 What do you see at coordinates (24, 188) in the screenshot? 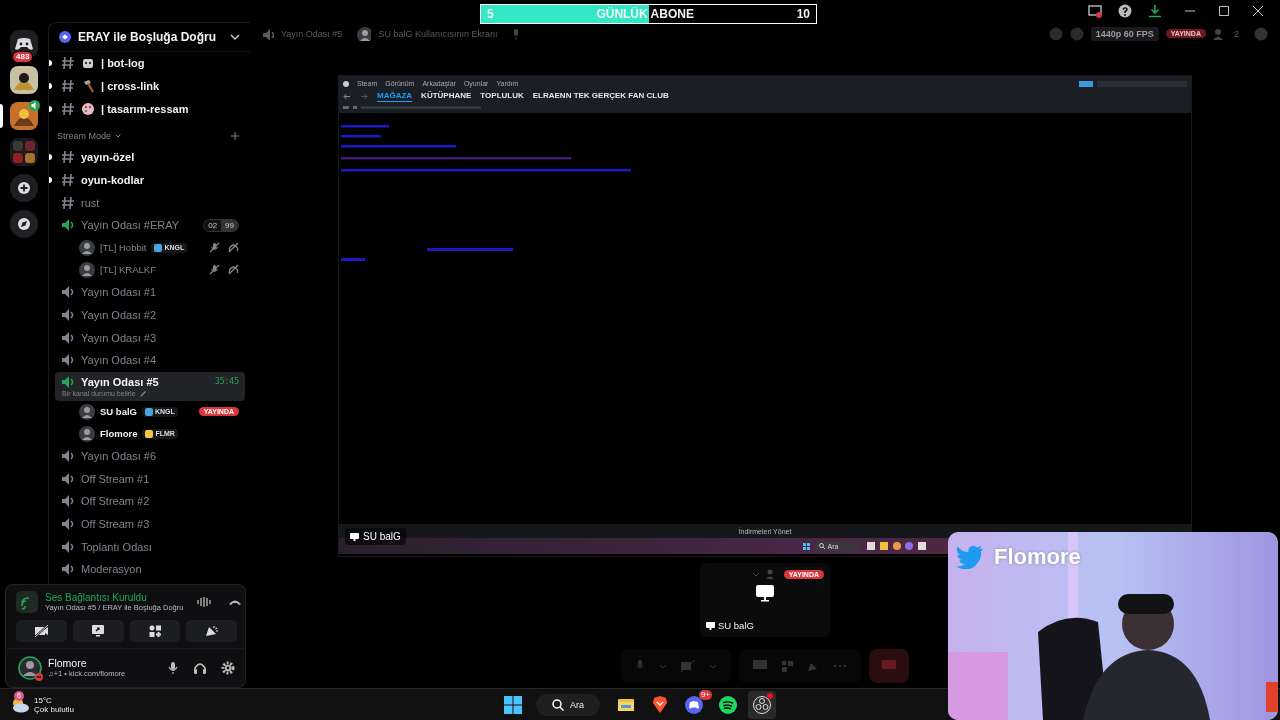
I see `add-server-icon` at bounding box center [24, 188].